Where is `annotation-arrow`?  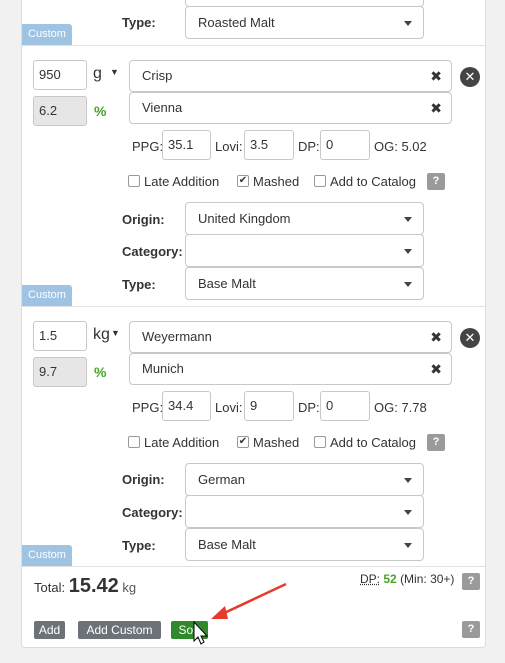
annotation-arrow is located at coordinates (240, 613).